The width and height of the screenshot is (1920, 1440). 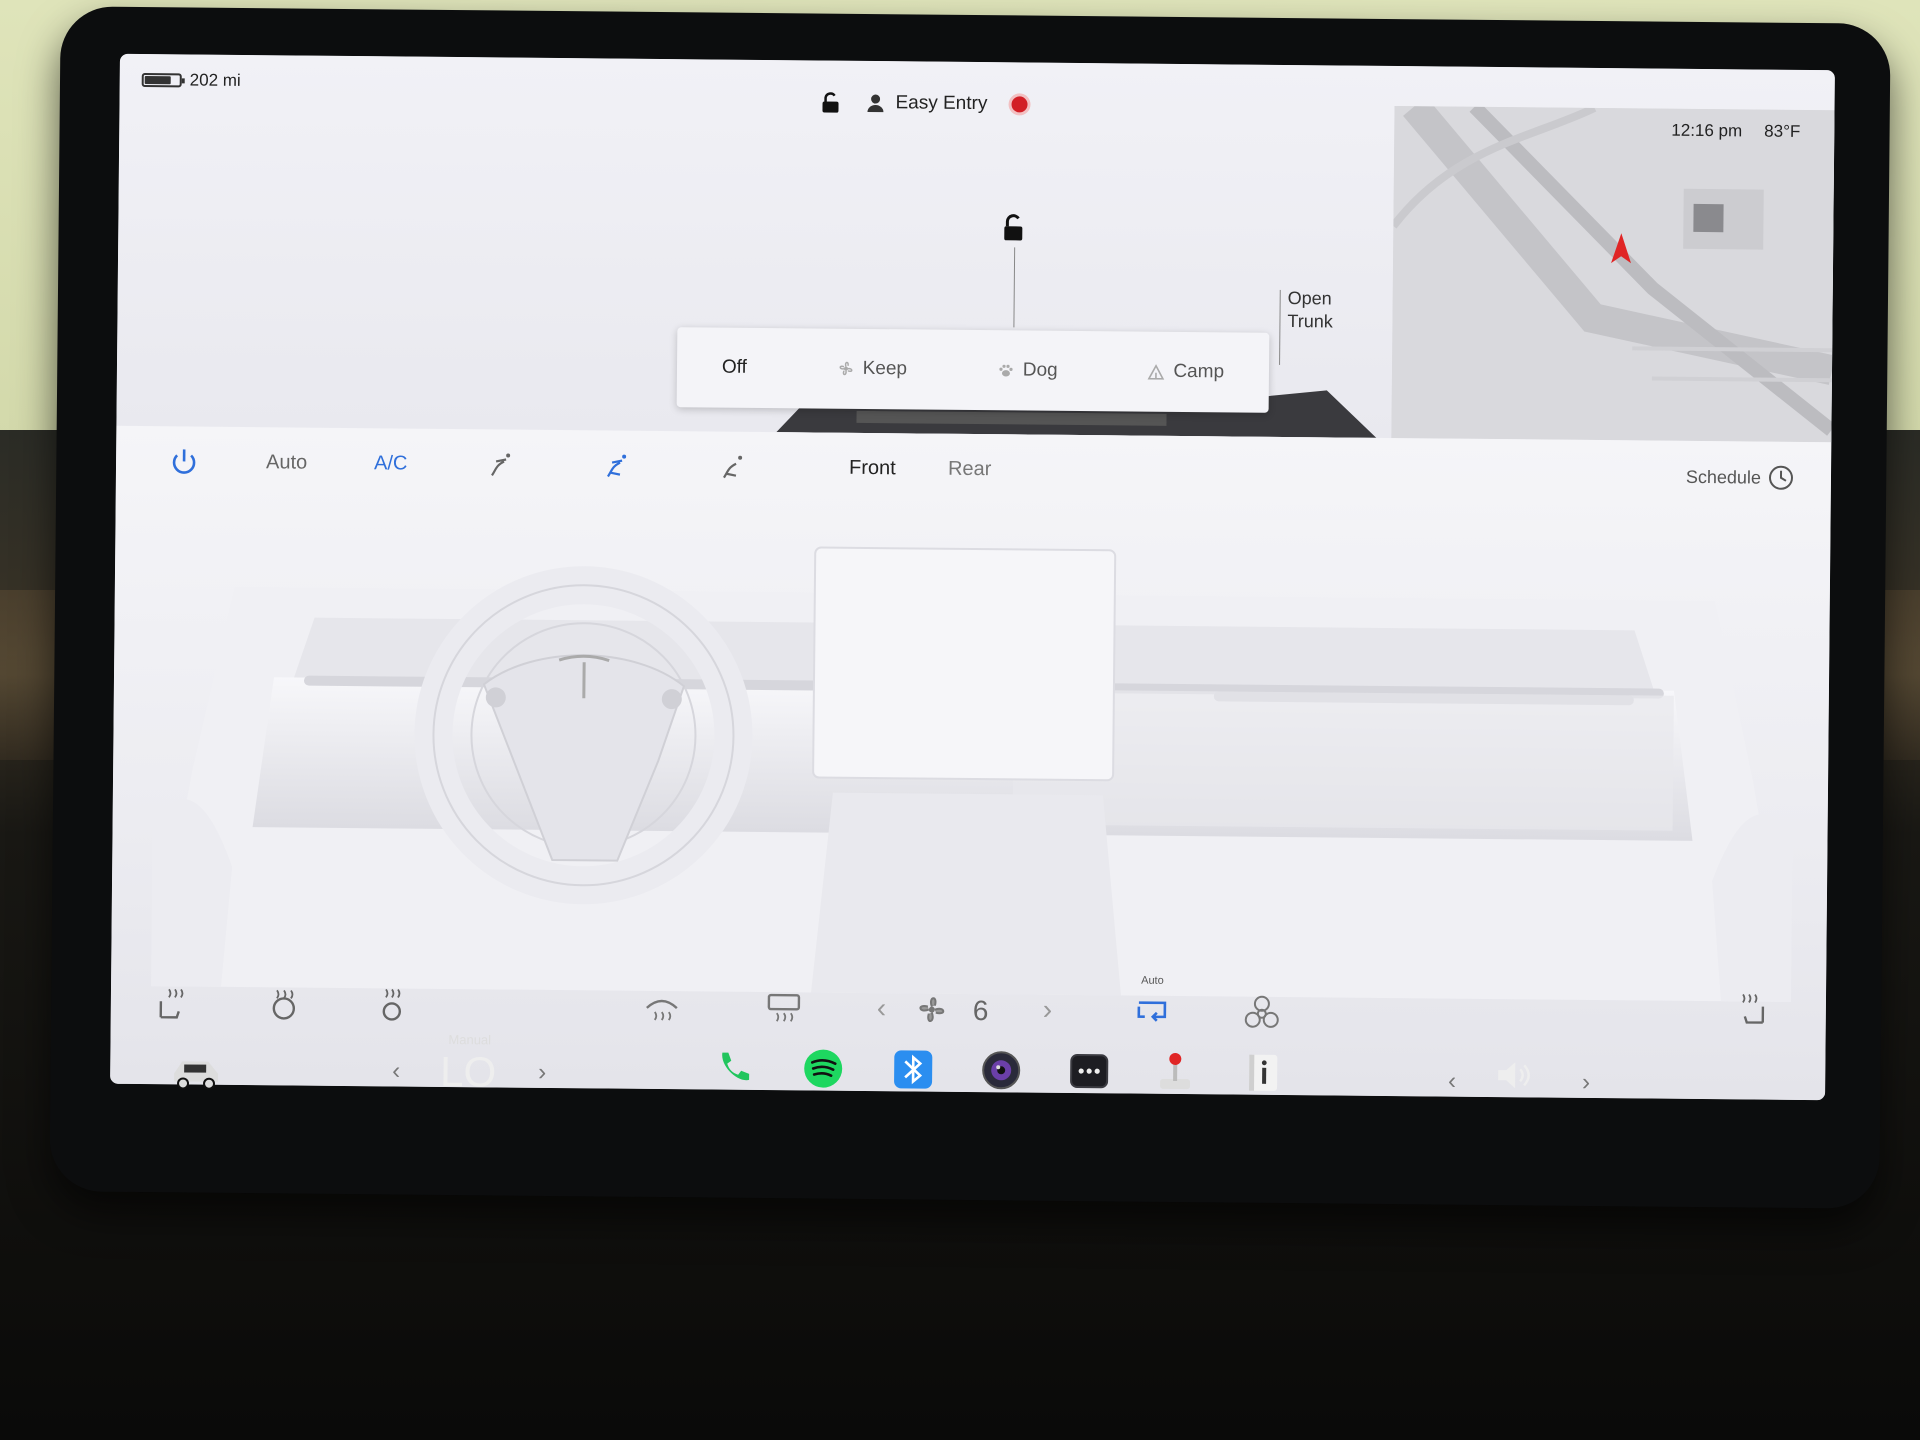 I want to click on keep-mode-keep: Keep, so click(x=872, y=369).